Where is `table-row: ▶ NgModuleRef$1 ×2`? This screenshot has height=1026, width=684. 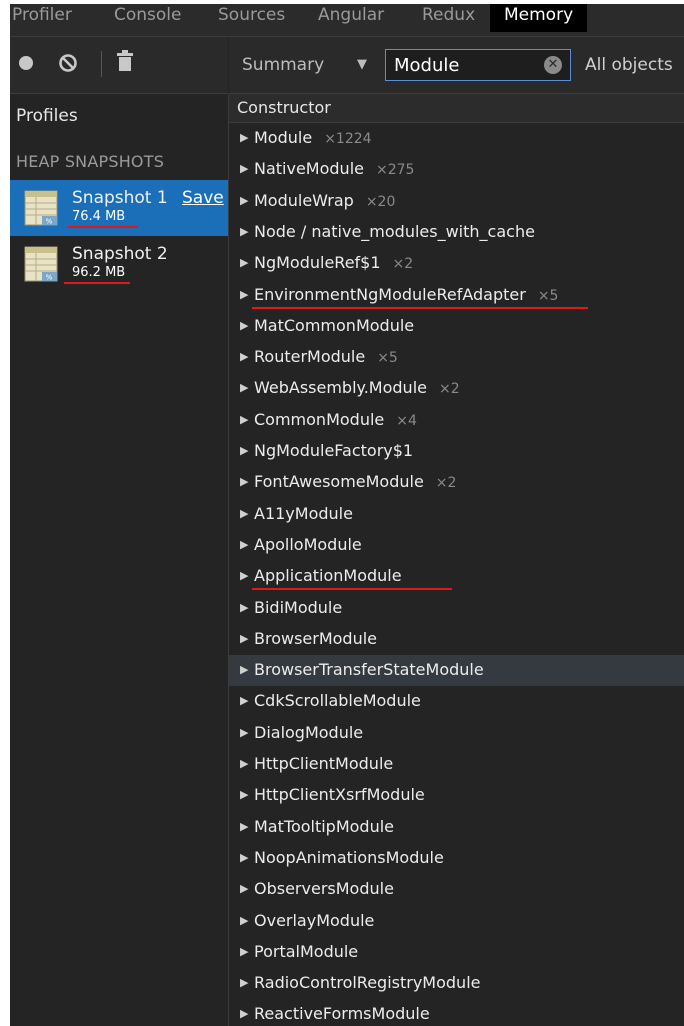 table-row: ▶ NgModuleRef$1 ×2 is located at coordinates (456, 263).